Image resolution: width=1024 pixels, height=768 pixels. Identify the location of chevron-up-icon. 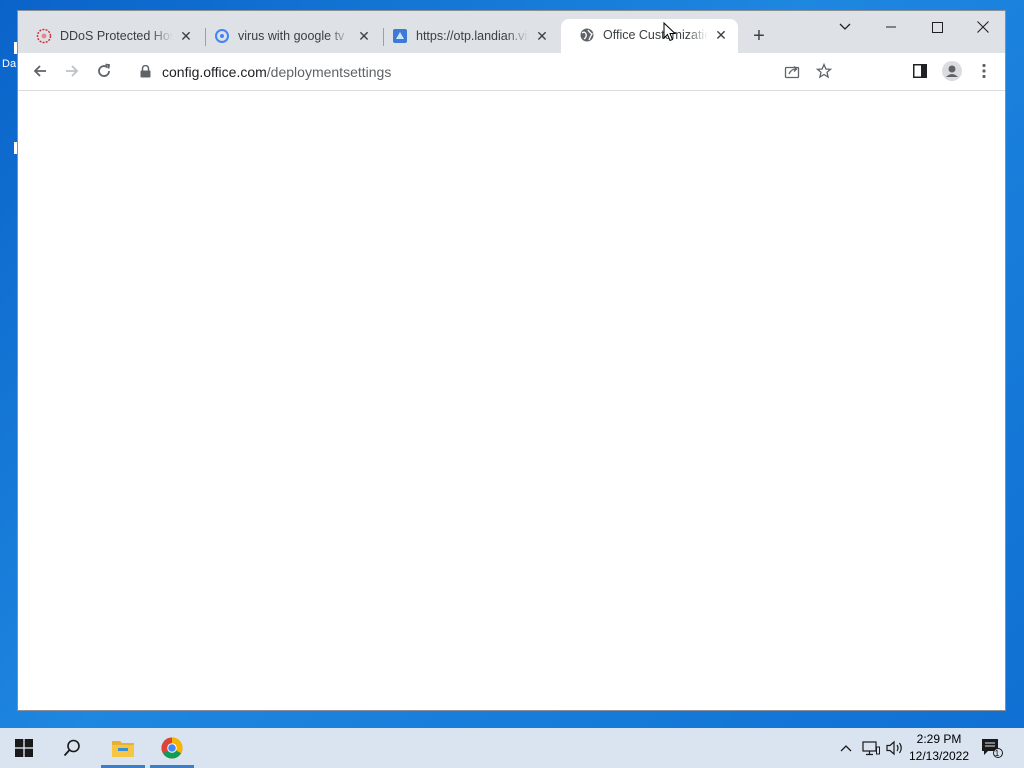
(846, 748).